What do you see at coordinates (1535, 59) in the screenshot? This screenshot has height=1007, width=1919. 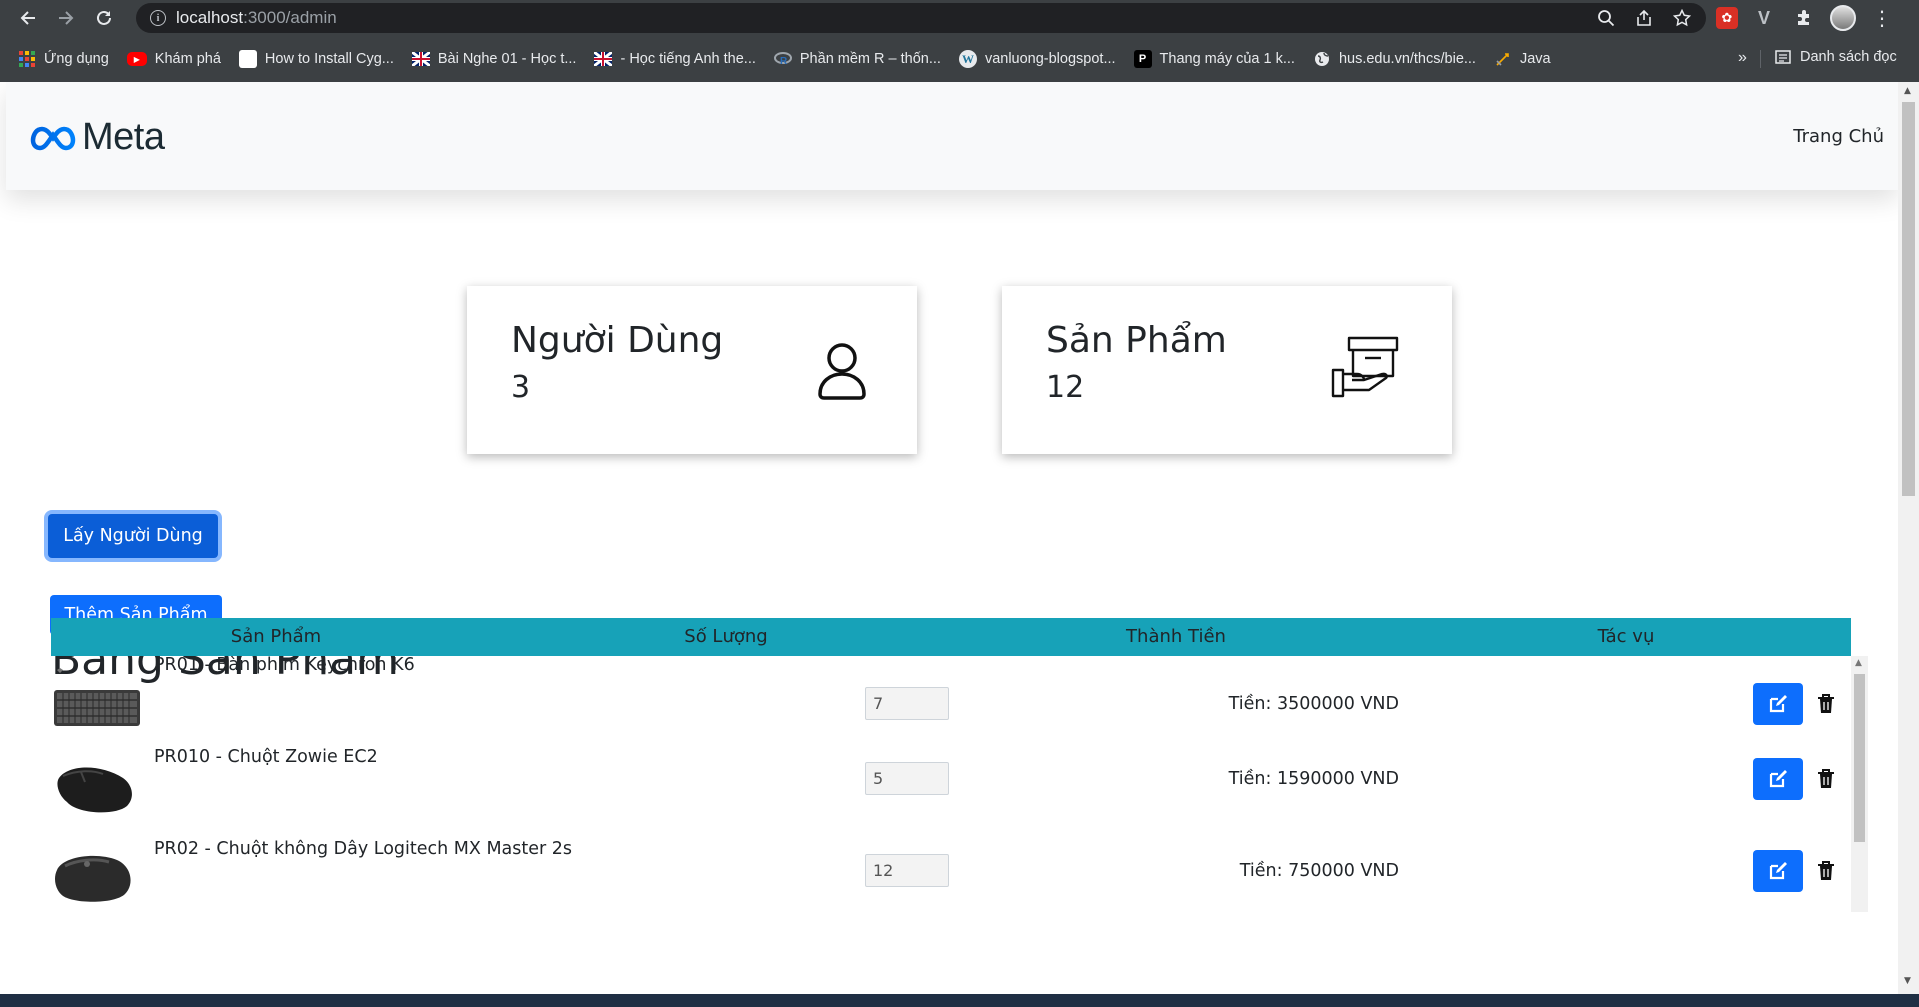 I see `bookmark-label: Java` at bounding box center [1535, 59].